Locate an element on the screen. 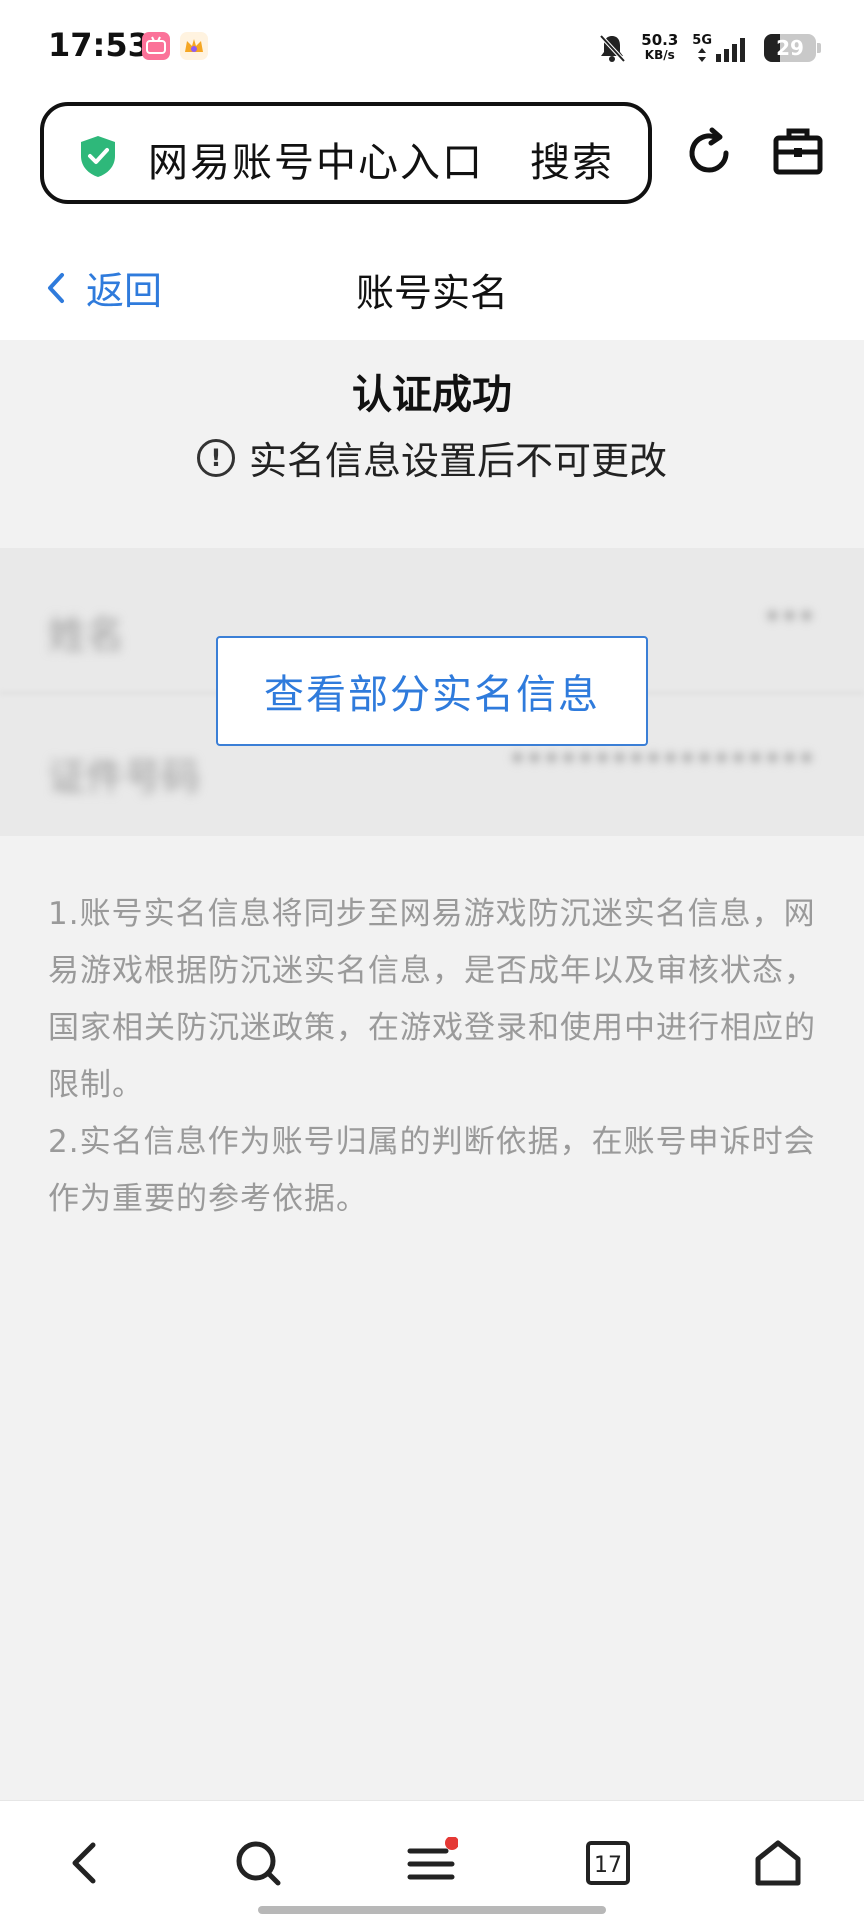  net-speed: 50.3 KB/s is located at coordinates (660, 47).